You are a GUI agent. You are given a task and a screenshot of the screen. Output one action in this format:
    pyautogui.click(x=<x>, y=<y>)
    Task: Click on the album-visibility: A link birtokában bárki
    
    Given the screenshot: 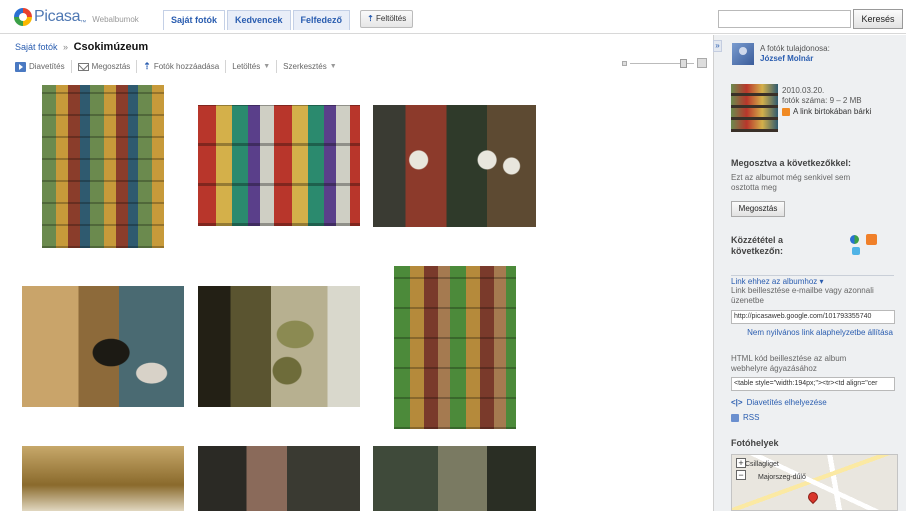 What is the action you would take?
    pyautogui.click(x=826, y=111)
    